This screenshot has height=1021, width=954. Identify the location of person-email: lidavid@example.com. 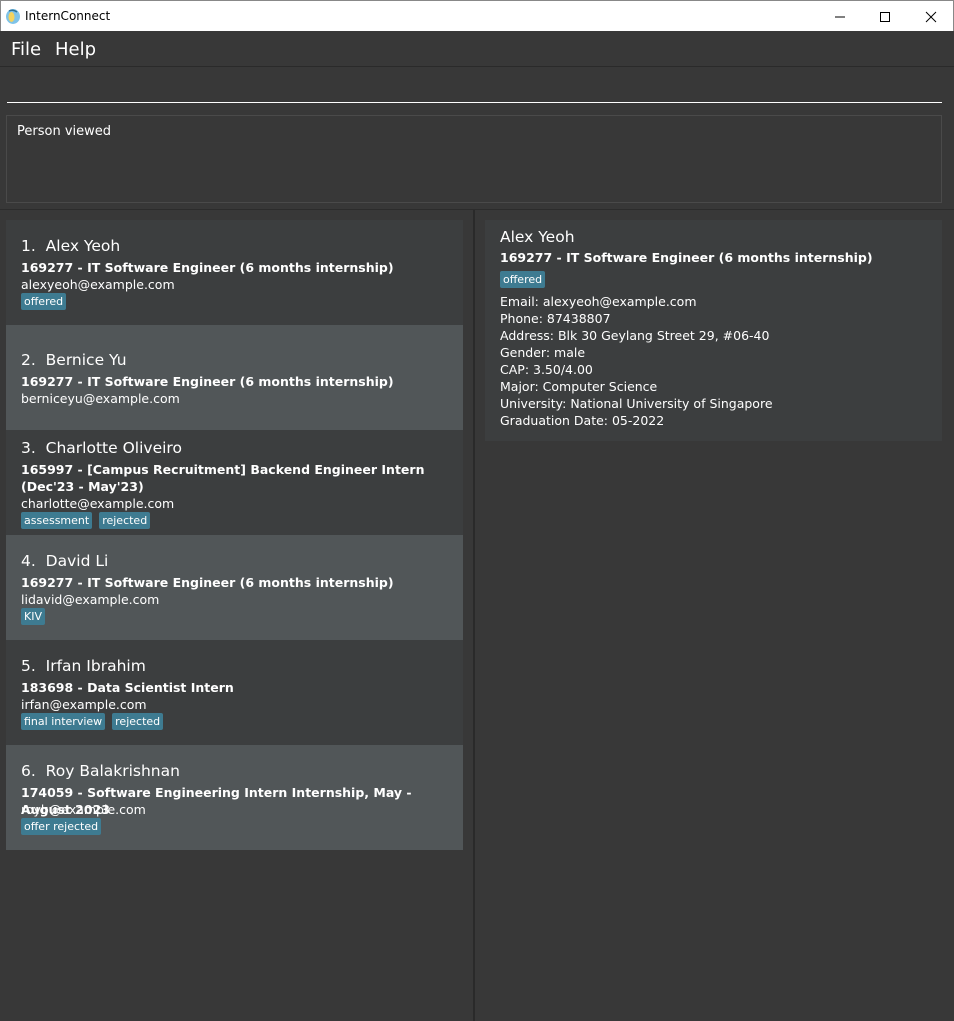
(90, 599).